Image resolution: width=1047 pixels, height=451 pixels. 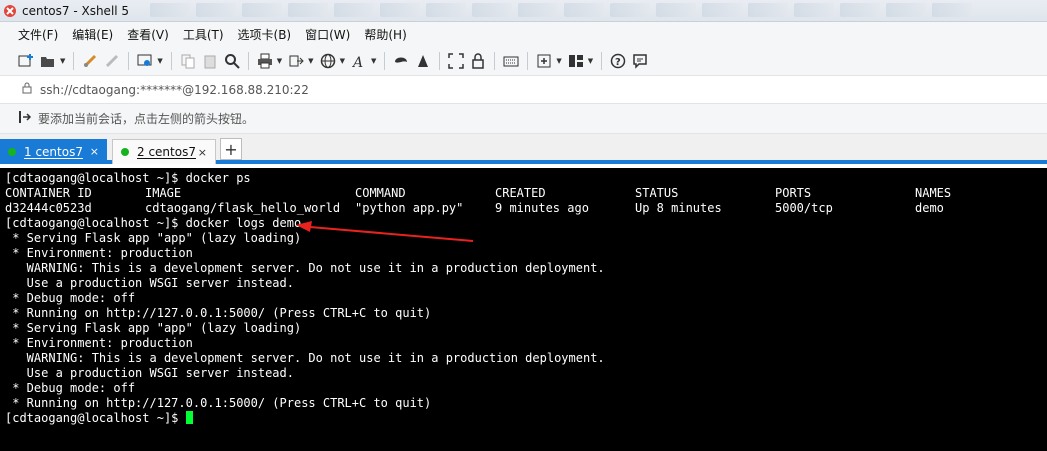 What do you see at coordinates (296, 61) in the screenshot?
I see `transfer-icon` at bounding box center [296, 61].